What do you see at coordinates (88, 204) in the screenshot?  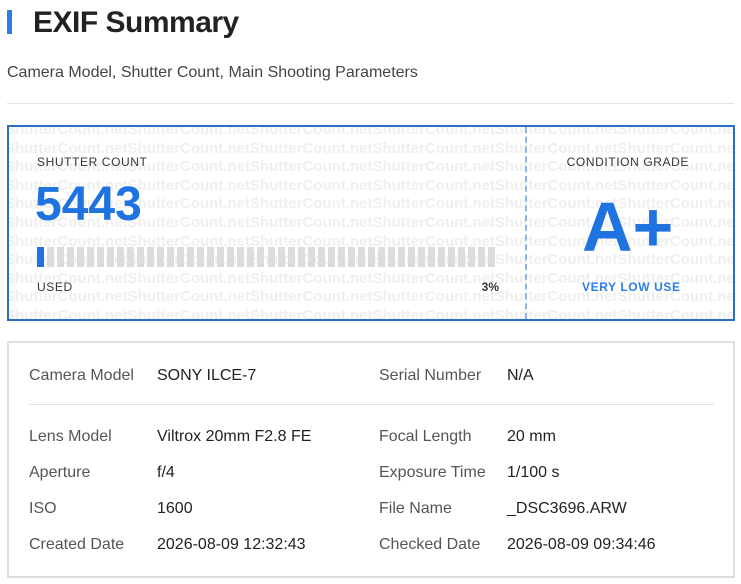 I see `shutter-count-value: 5443` at bounding box center [88, 204].